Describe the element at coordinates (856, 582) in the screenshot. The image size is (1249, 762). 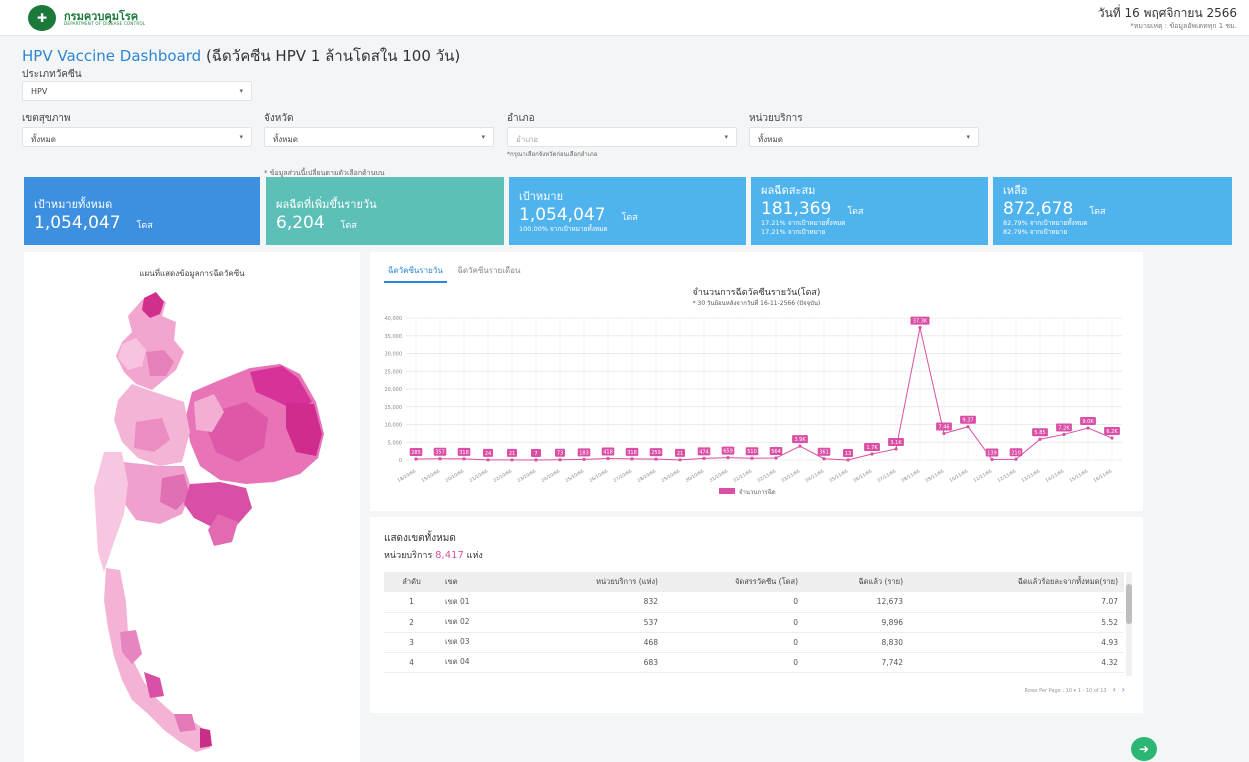
I see `col-header: ฉีดแล้ว (ราย)` at that location.